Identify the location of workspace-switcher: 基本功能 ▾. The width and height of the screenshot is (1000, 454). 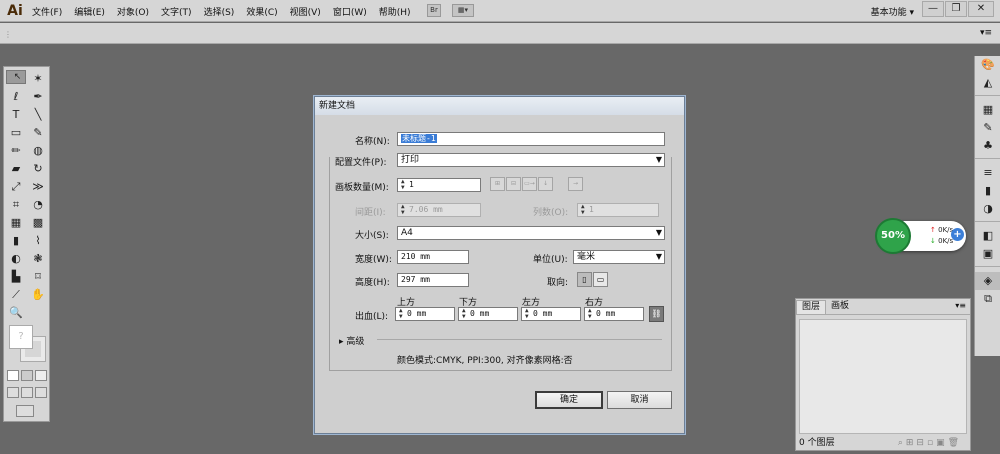
(892, 11).